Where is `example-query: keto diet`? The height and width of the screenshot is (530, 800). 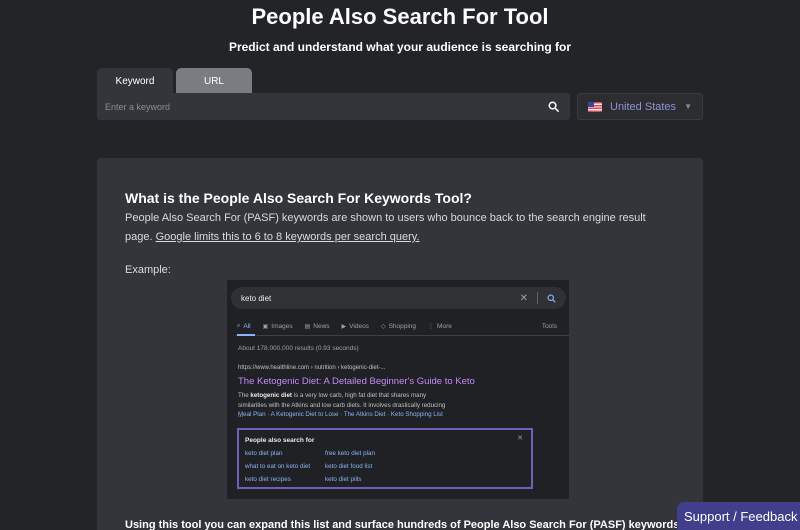 example-query: keto diet is located at coordinates (256, 298).